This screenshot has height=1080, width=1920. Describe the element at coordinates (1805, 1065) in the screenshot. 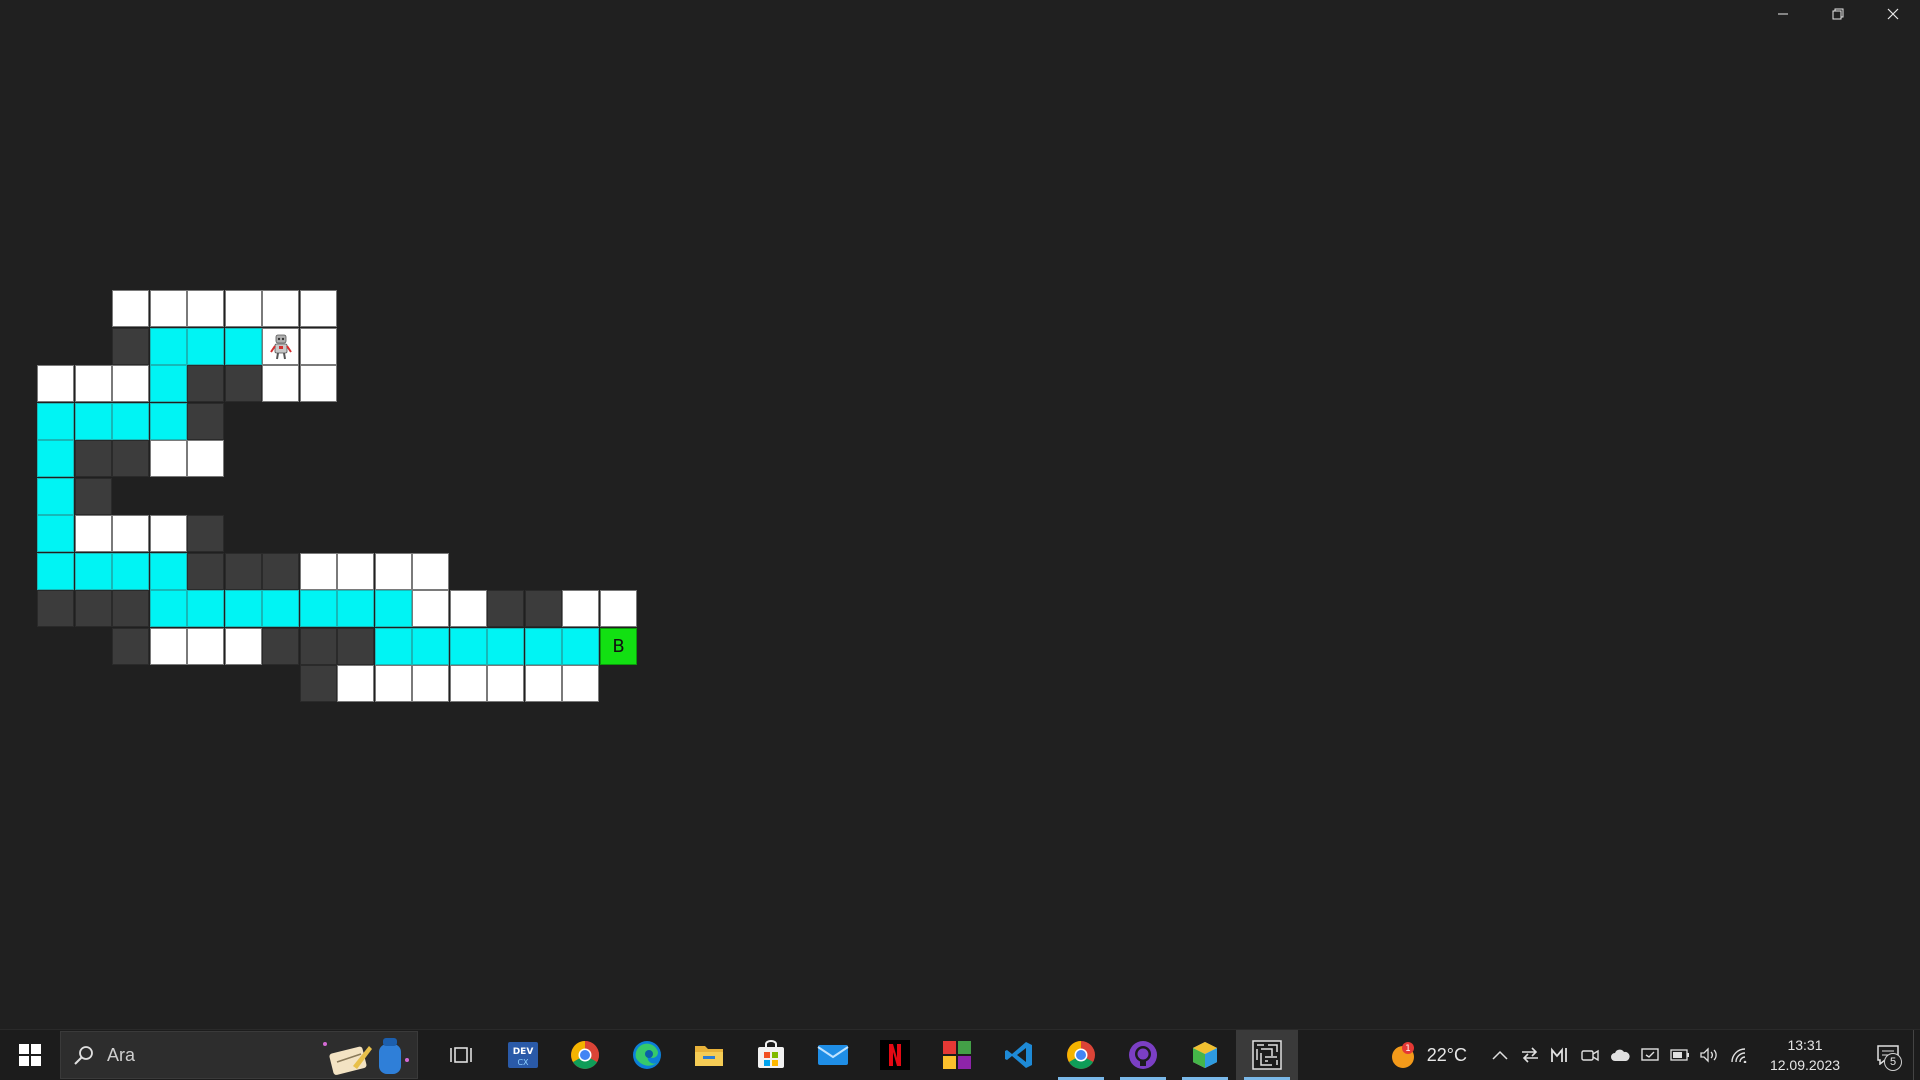

I see `clock-date: 12.09.2023` at that location.